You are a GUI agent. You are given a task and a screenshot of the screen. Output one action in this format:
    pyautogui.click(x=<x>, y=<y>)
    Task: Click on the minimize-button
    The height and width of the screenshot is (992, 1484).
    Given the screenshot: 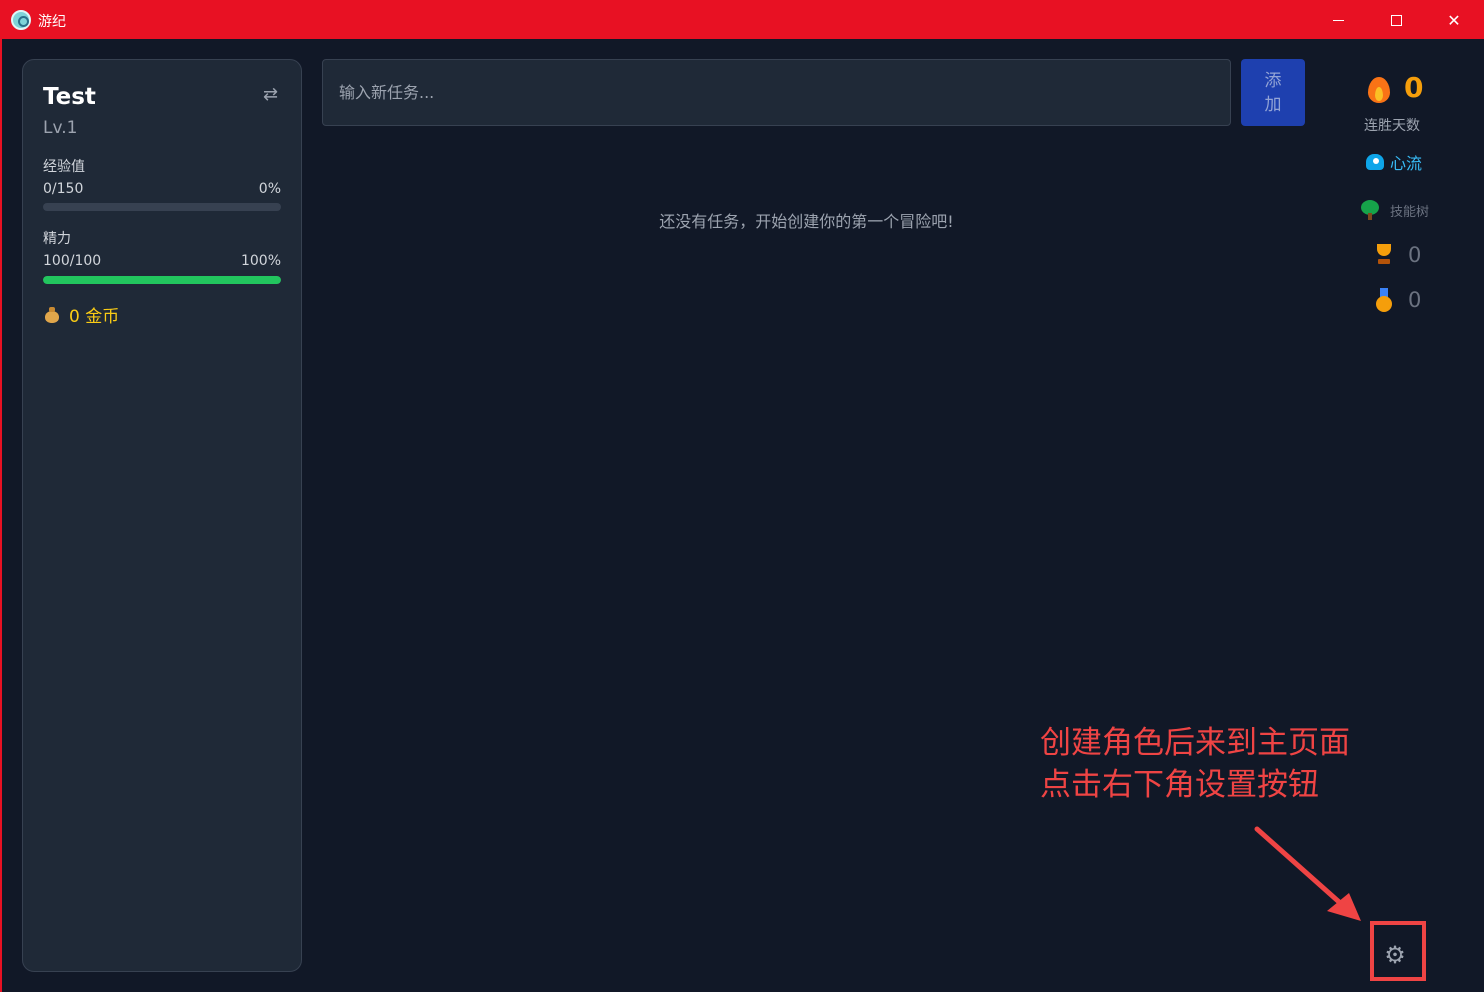 What is the action you would take?
    pyautogui.click(x=1338, y=20)
    